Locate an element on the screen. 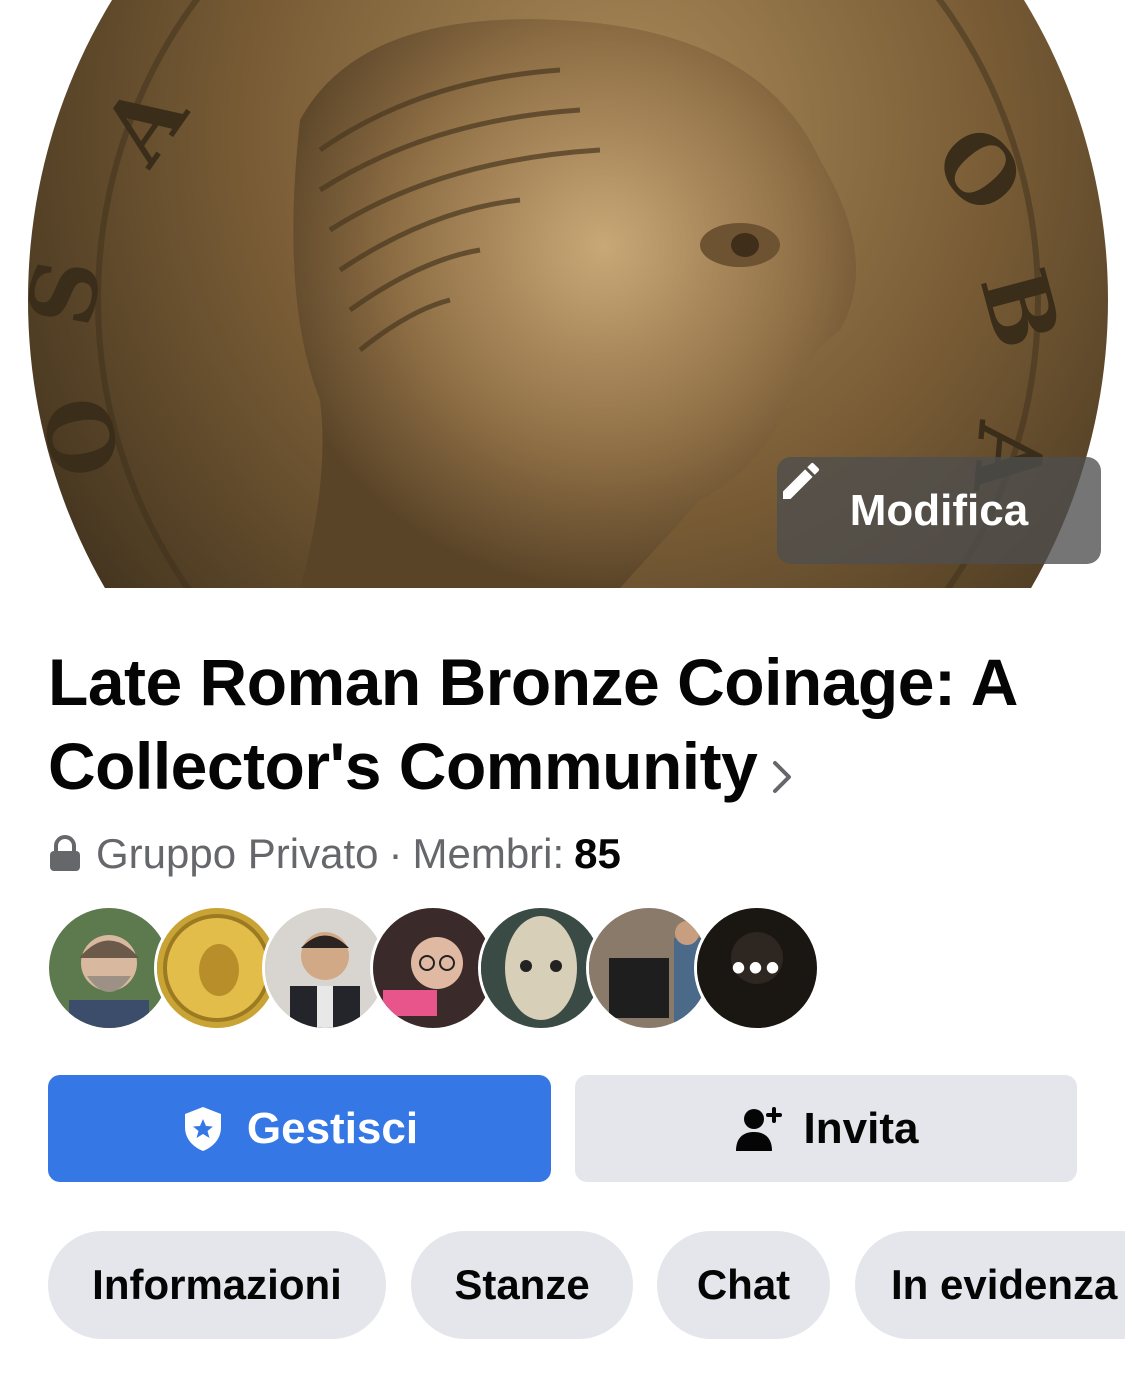 This screenshot has height=1386, width=1125. tab-informazioni: Informazioni is located at coordinates (217, 1285).